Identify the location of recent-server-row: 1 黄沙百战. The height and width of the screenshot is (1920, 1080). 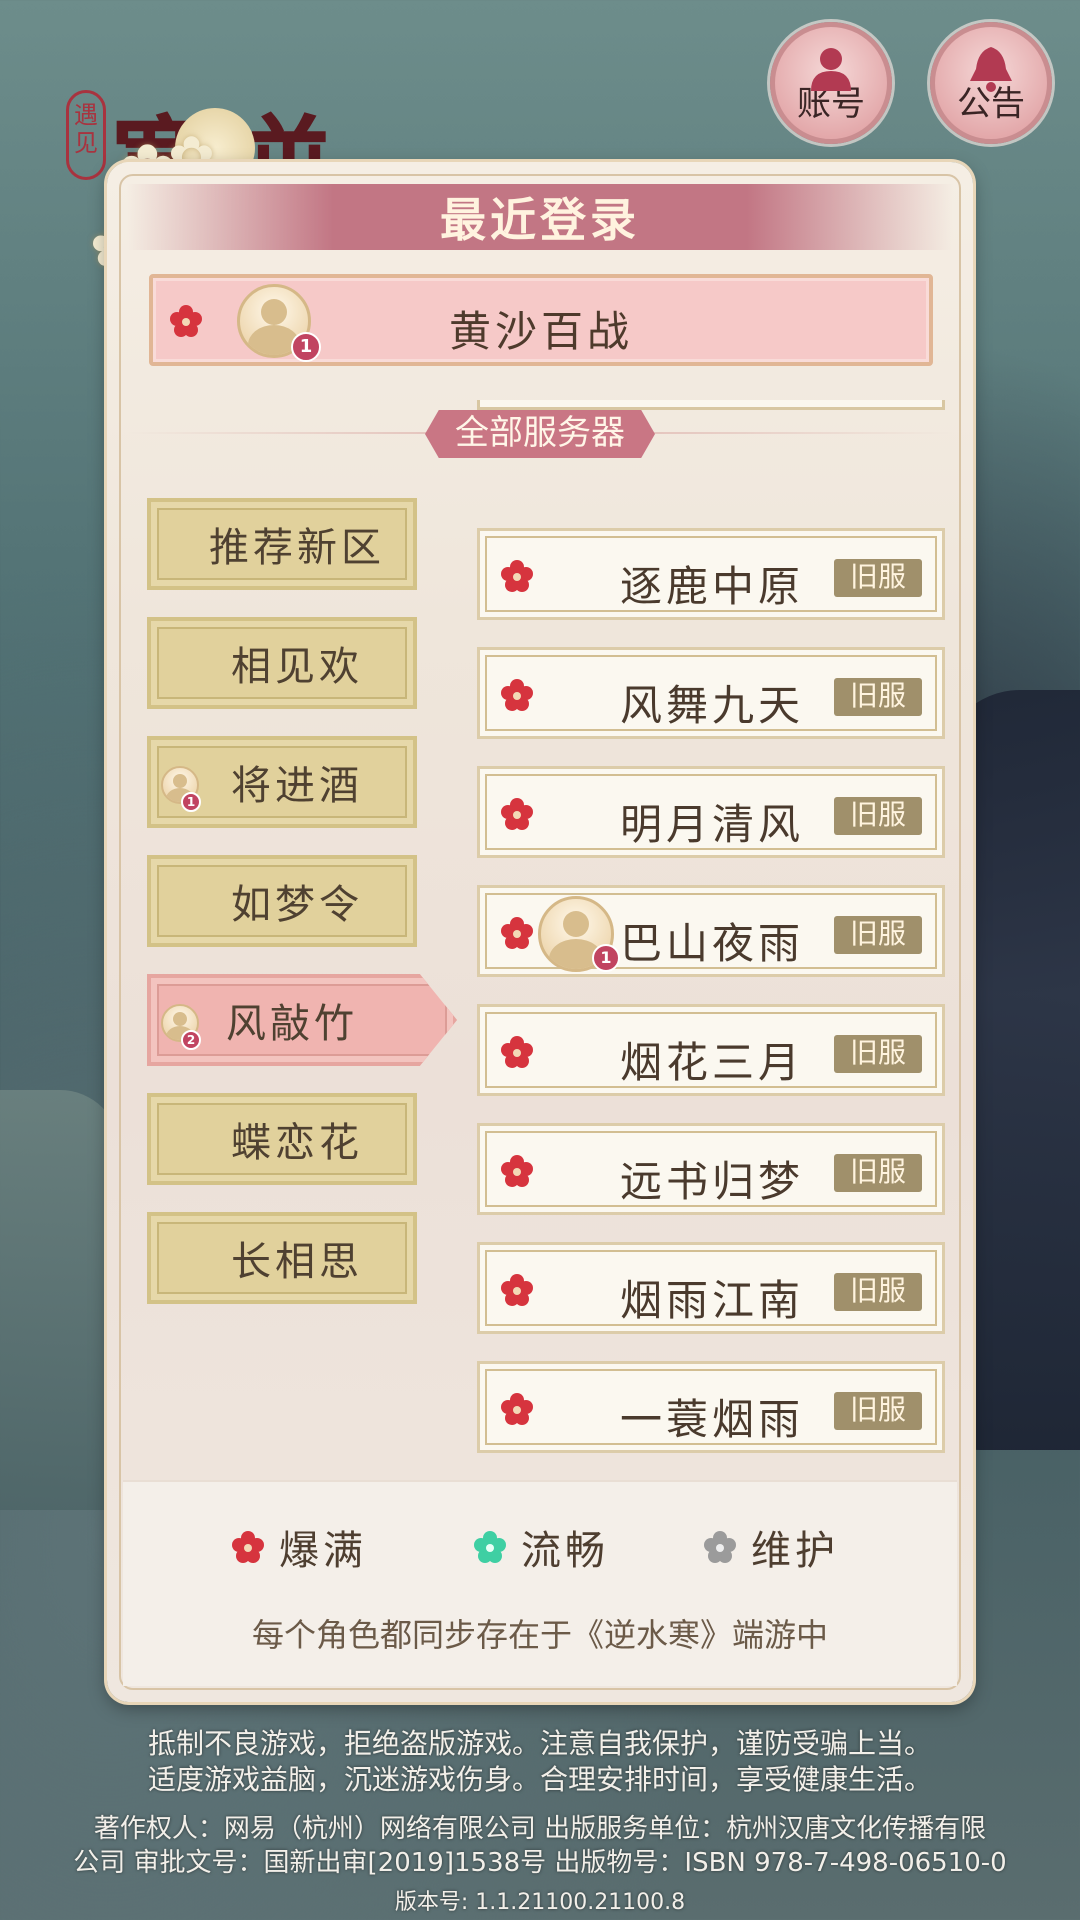
(541, 320).